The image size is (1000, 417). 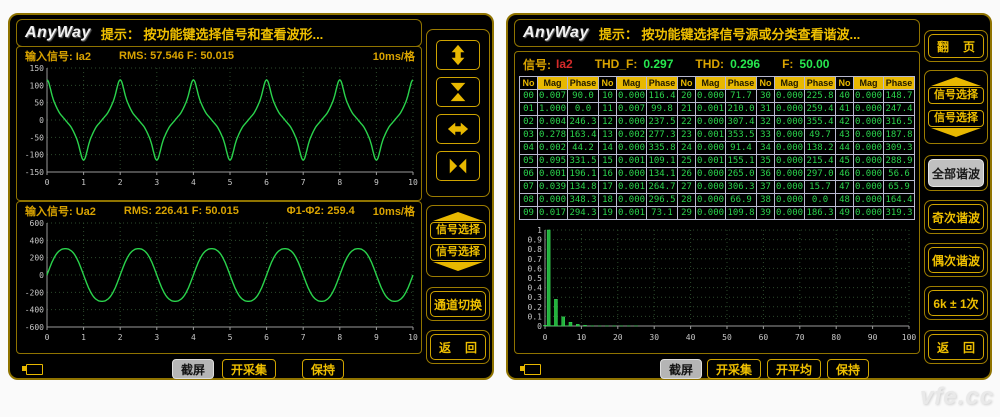 I want to click on harmonic-phase: 56.6, so click(x=899, y=174).